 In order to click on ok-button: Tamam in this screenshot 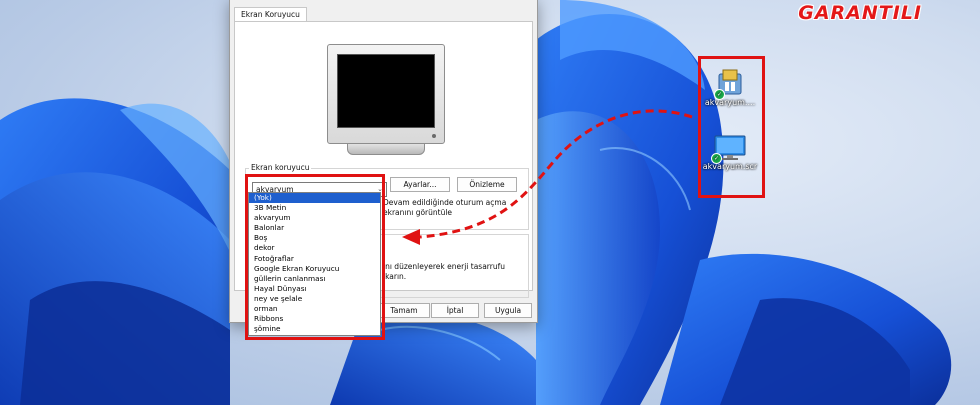, I will do `click(404, 310)`.